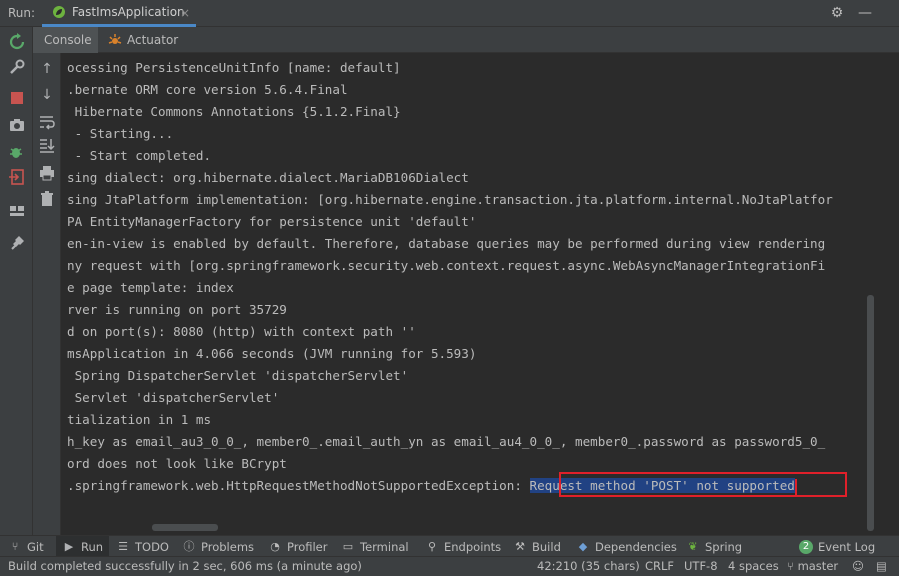  I want to click on memory-indicator-icon: ▤, so click(881, 566).